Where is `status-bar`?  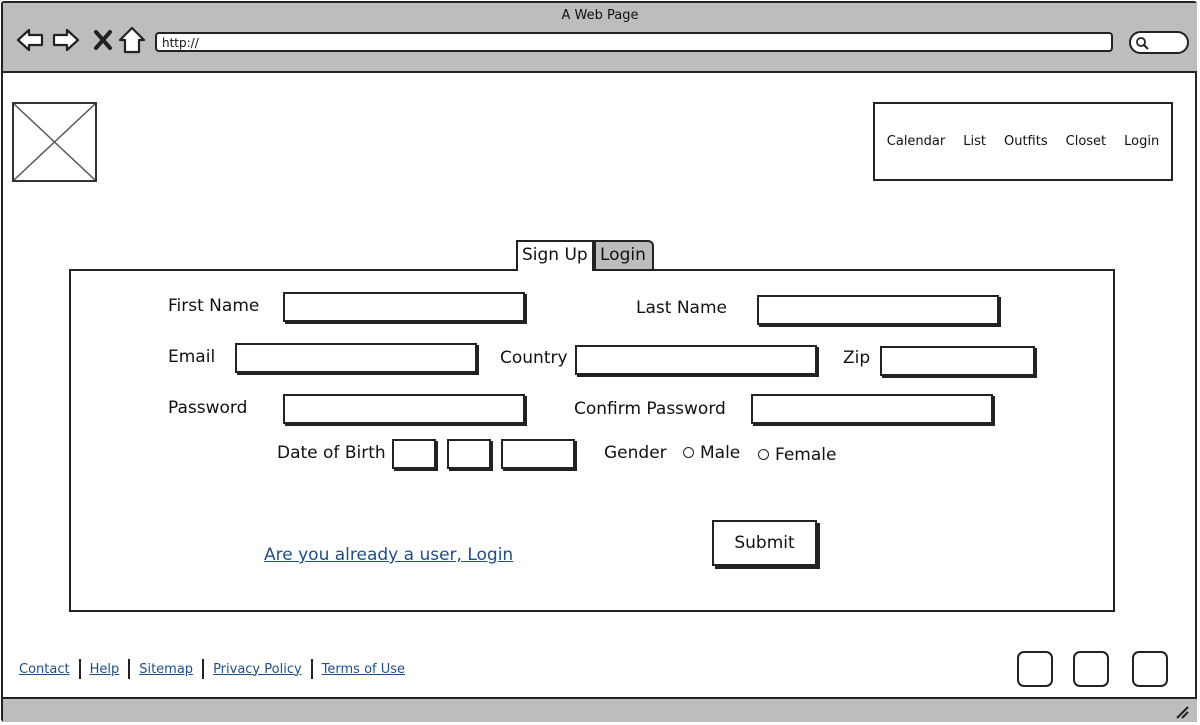 status-bar is located at coordinates (600, 709).